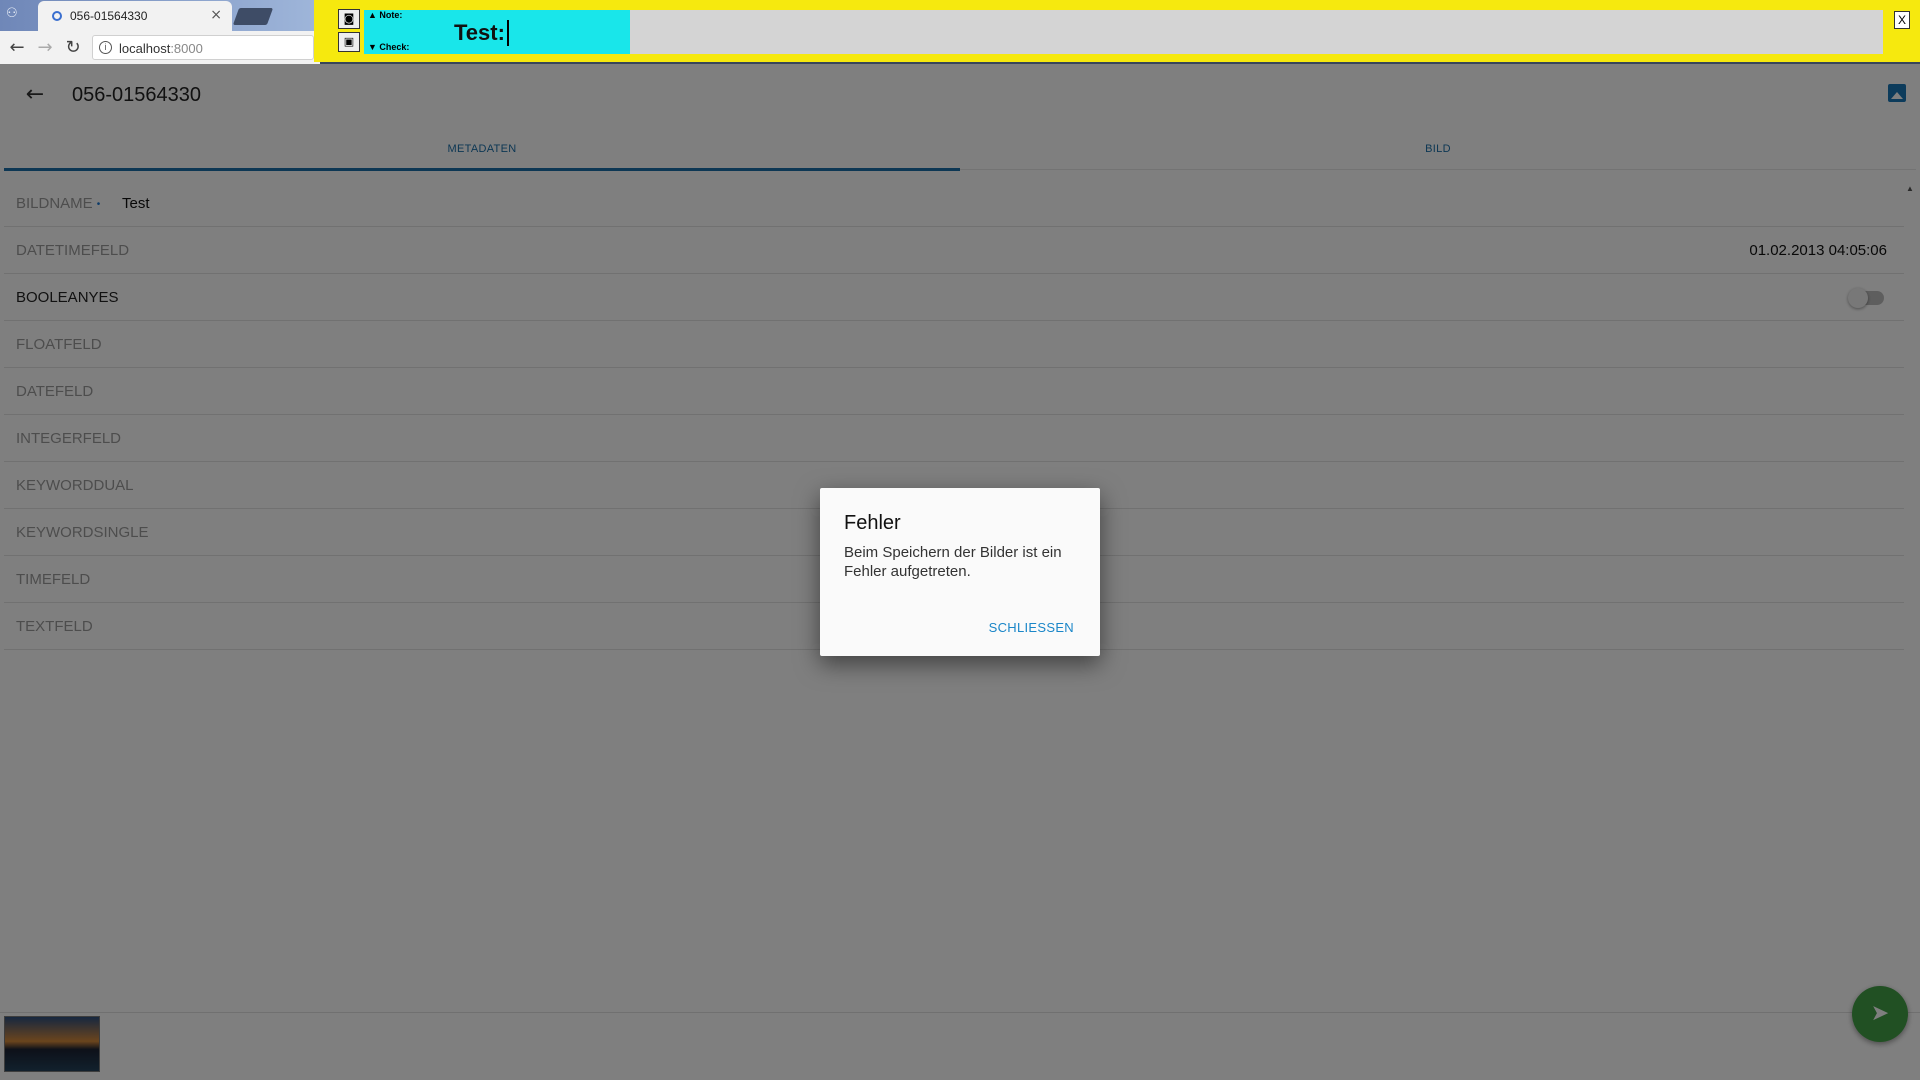 The image size is (1920, 1080). Describe the element at coordinates (45, 48) in the screenshot. I see `browser-forward-icon: →` at that location.